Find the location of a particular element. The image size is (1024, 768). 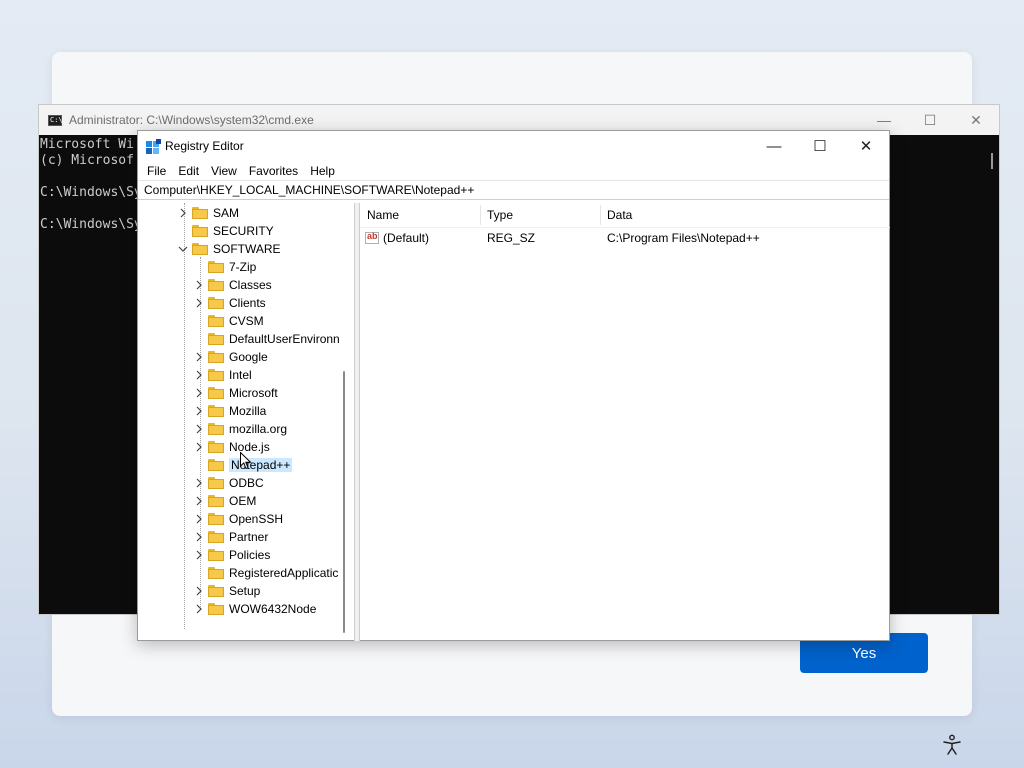

tree-item: SECURITY is located at coordinates (233, 231).